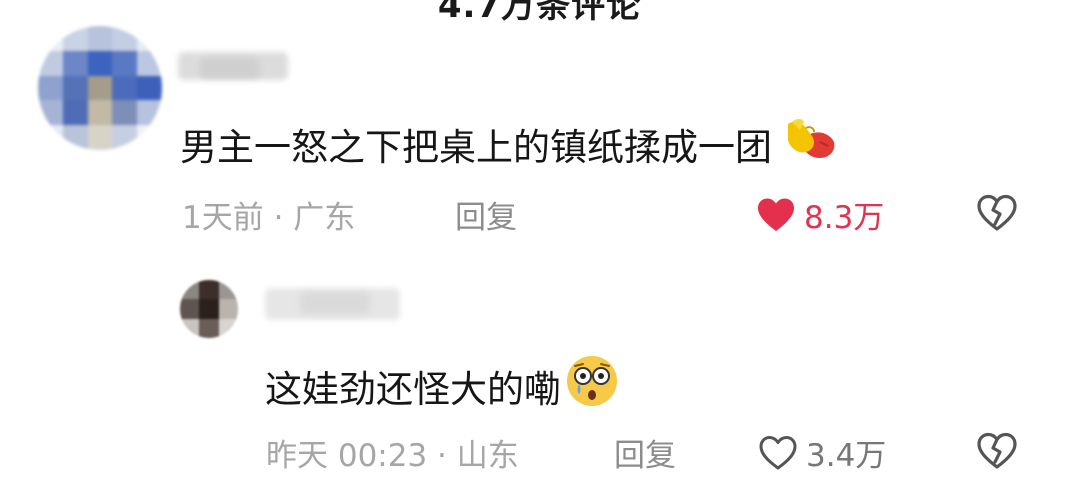 The height and width of the screenshot is (498, 1079). Describe the element at coordinates (776, 214) in the screenshot. I see `heart-filled-icon` at that location.